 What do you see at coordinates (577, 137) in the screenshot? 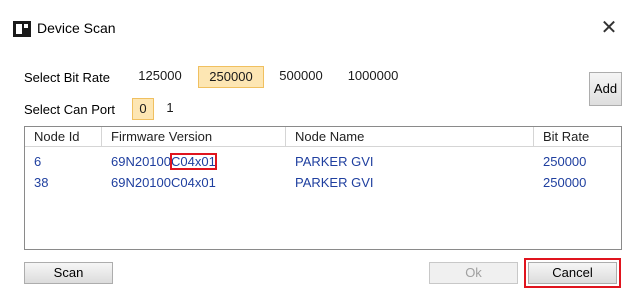
I see `column-bit-rate: Bit Rate` at bounding box center [577, 137].